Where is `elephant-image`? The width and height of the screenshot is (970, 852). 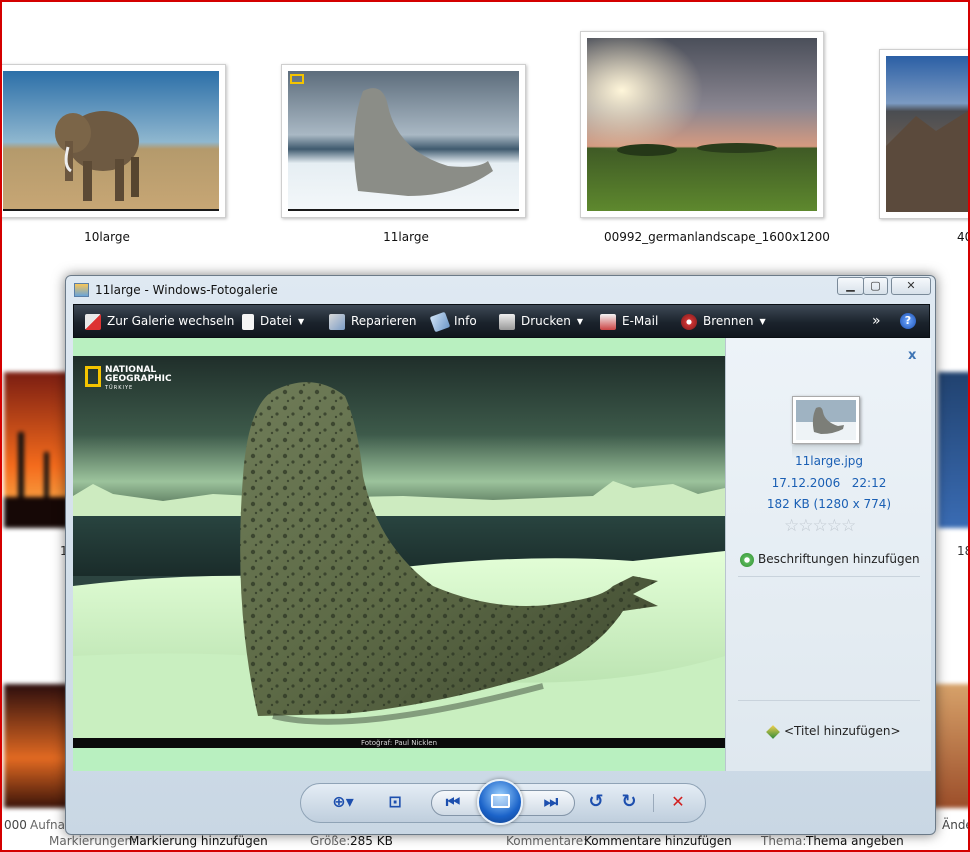 elephant-image is located at coordinates (111, 141).